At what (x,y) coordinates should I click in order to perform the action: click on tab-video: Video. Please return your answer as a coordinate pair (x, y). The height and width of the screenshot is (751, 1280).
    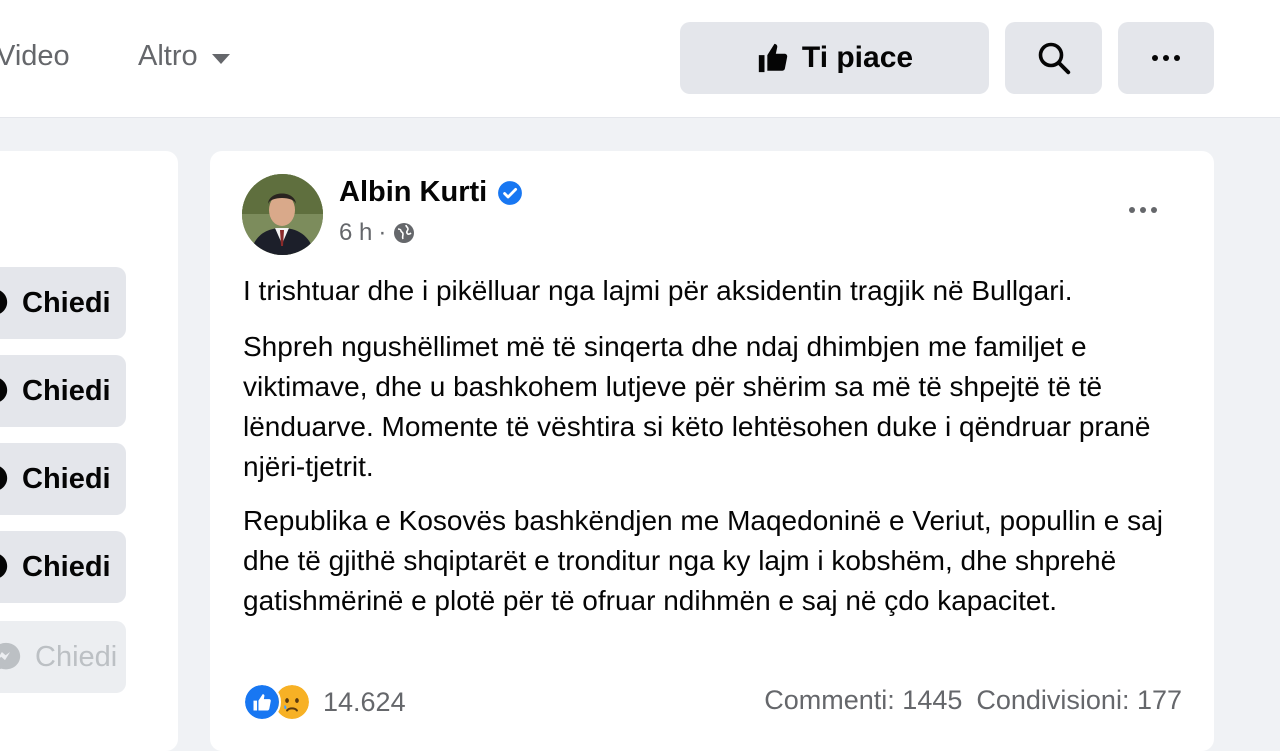
    Looking at the image, I should click on (35, 56).